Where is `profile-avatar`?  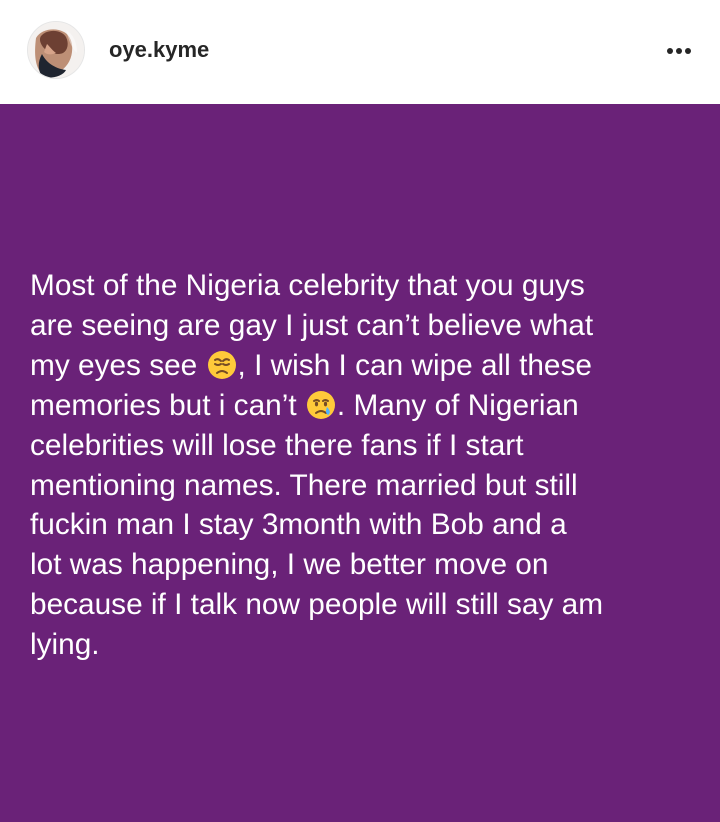
profile-avatar is located at coordinates (56, 50).